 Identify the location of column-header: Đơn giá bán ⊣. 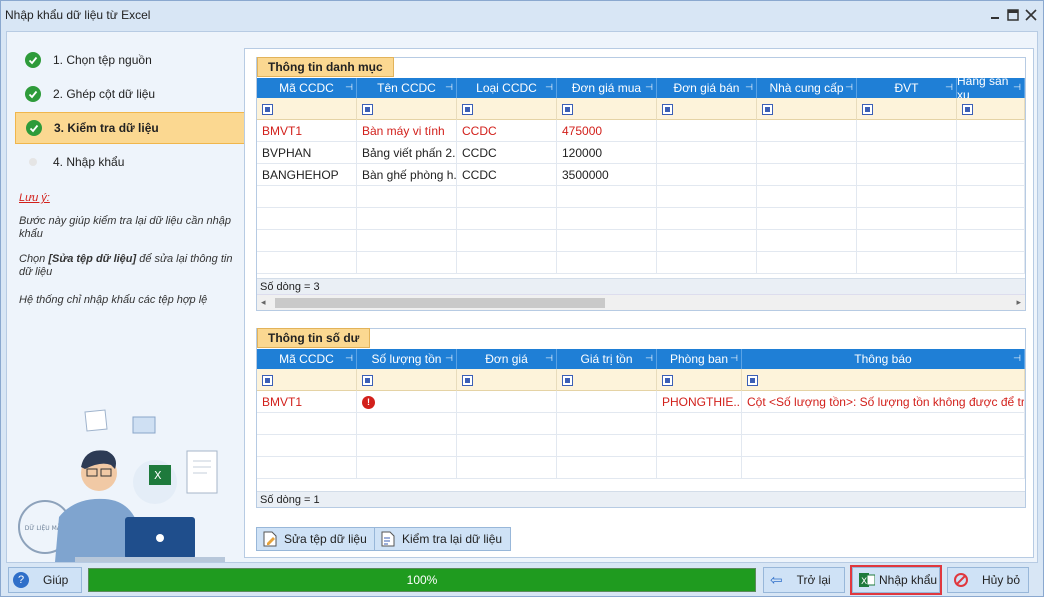
(707, 88).